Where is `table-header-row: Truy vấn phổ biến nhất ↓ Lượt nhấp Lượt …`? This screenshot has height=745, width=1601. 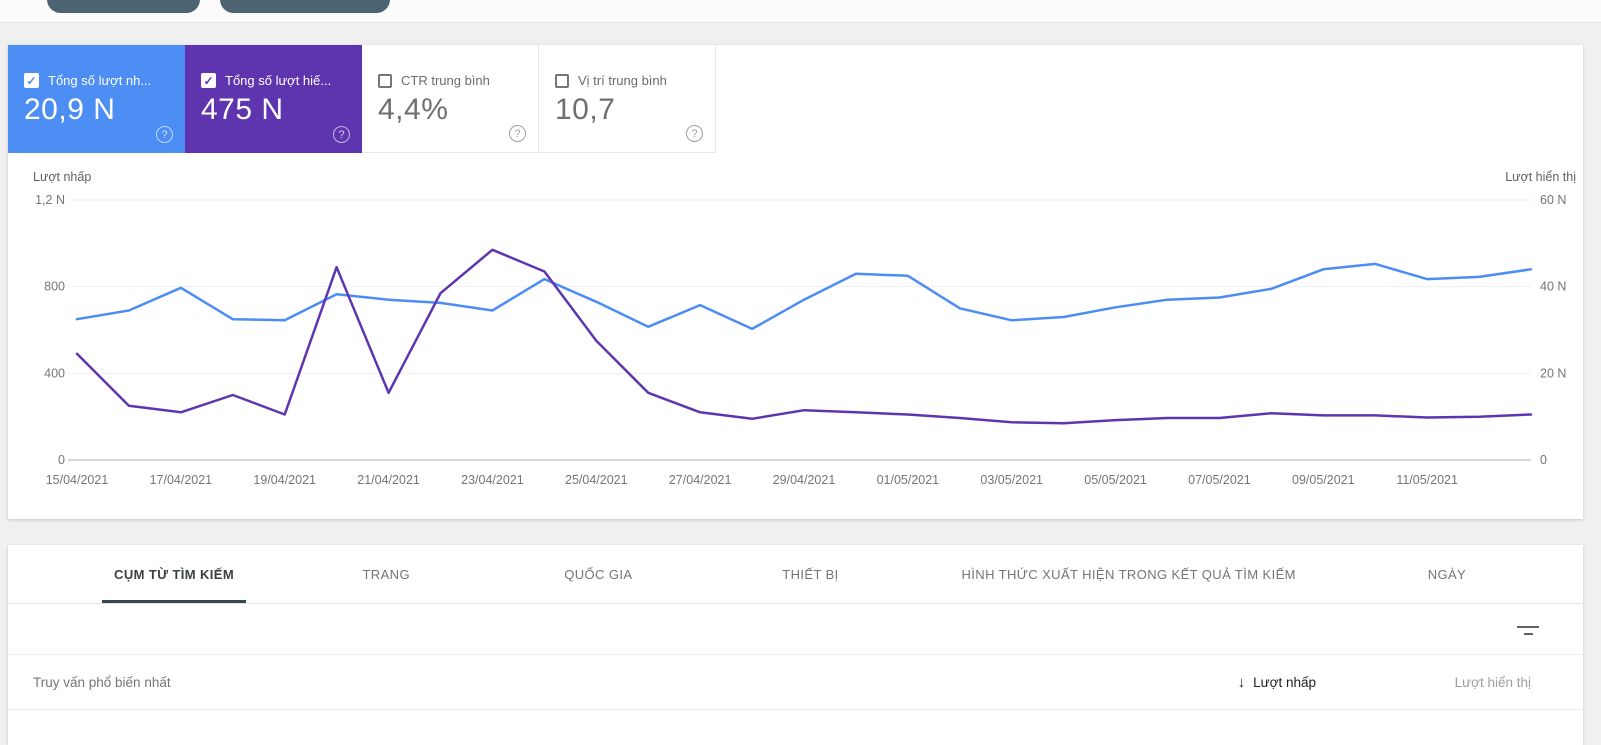
table-header-row: Truy vấn phổ biến nhất ↓ Lượt nhấp Lượt … is located at coordinates (795, 682).